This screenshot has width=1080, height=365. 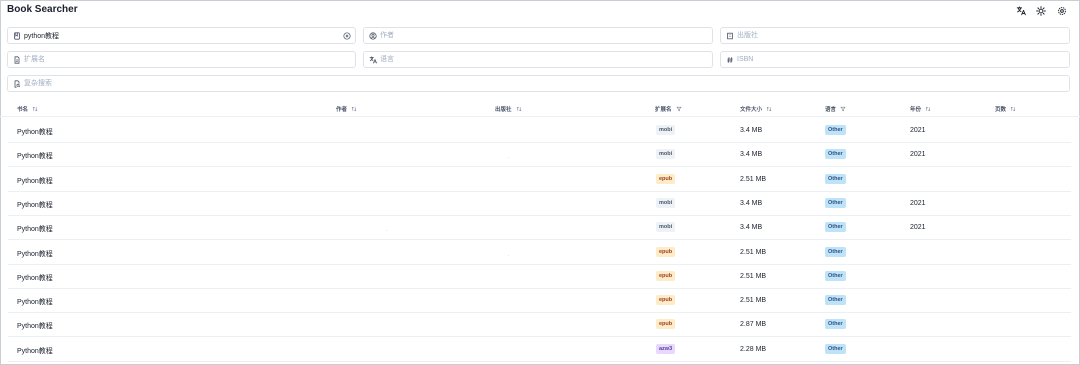 I want to click on author-search-field, so click(x=538, y=35).